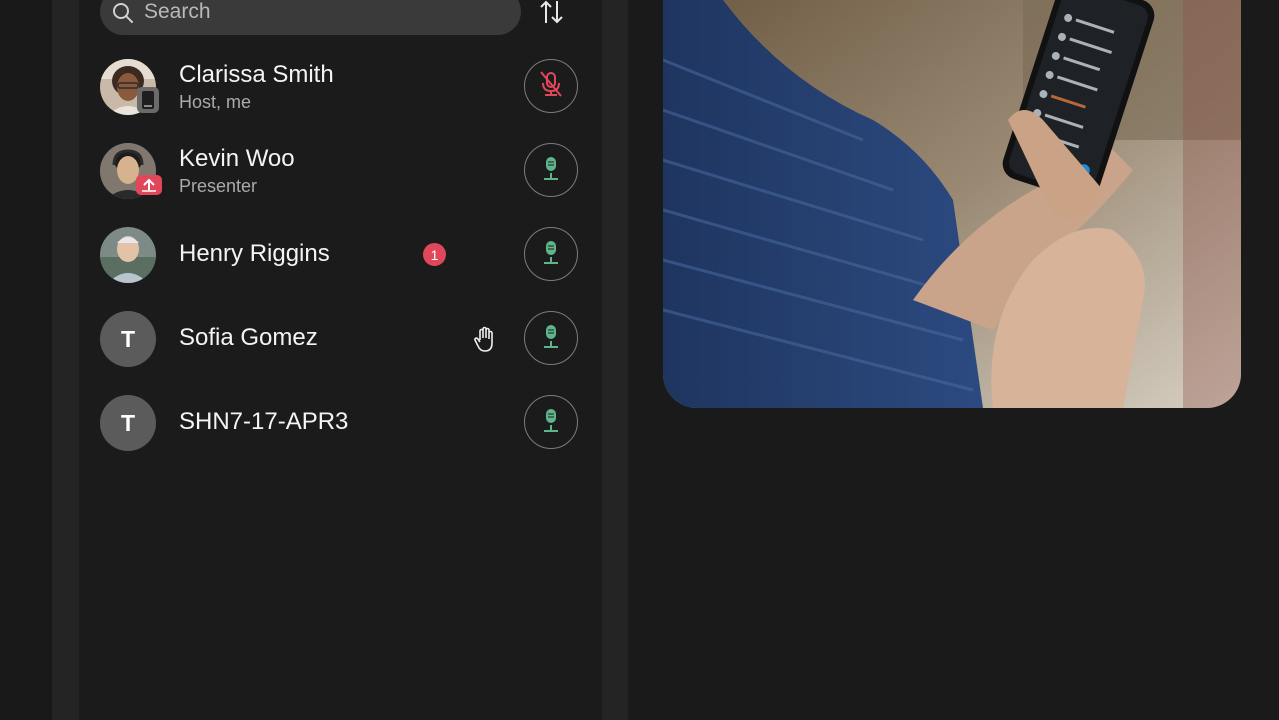 This screenshot has height=720, width=1279. What do you see at coordinates (123, 13) in the screenshot?
I see `search-icon` at bounding box center [123, 13].